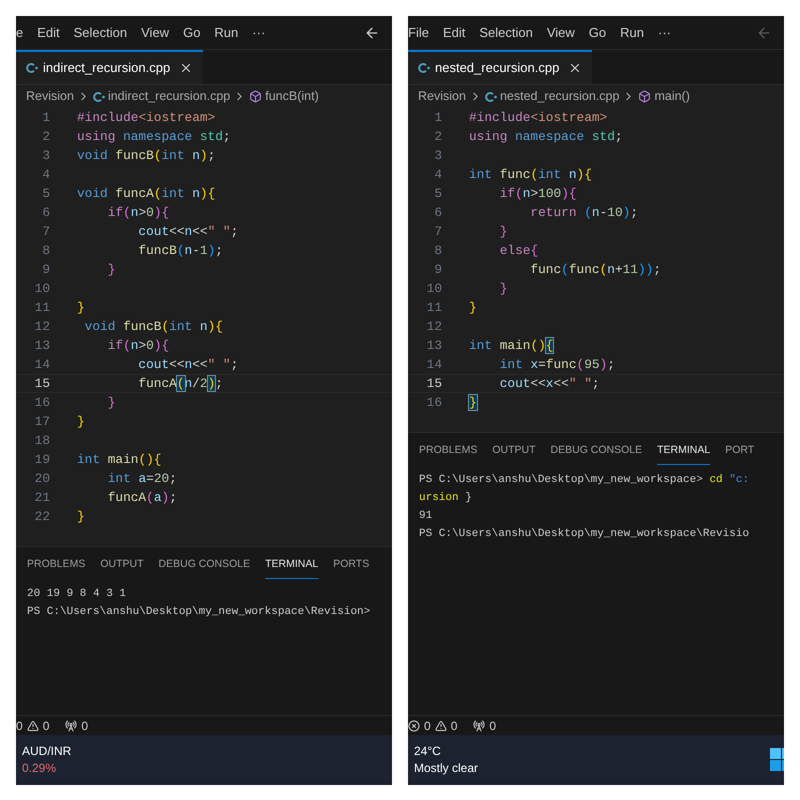 The image size is (800, 800). What do you see at coordinates (437, 193) in the screenshot?
I see `line-number: 5` at bounding box center [437, 193].